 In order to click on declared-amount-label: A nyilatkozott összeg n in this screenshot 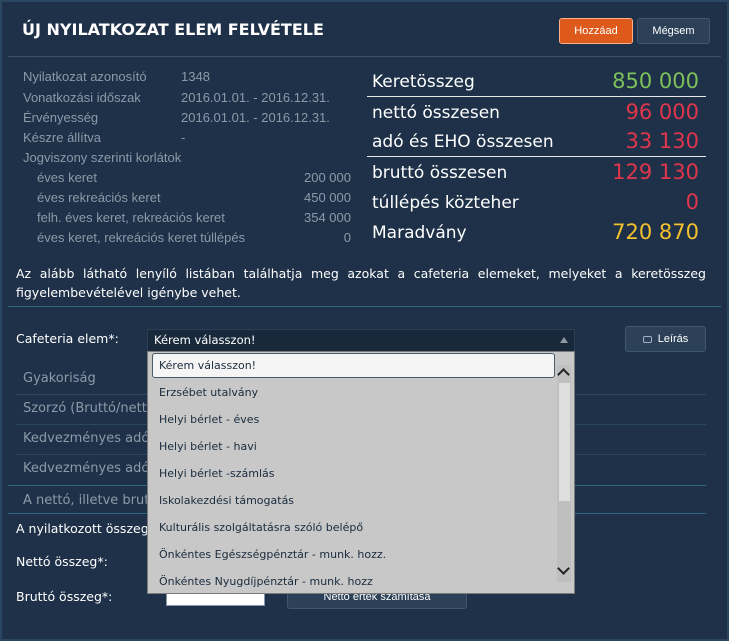, I will do `click(88, 528)`.